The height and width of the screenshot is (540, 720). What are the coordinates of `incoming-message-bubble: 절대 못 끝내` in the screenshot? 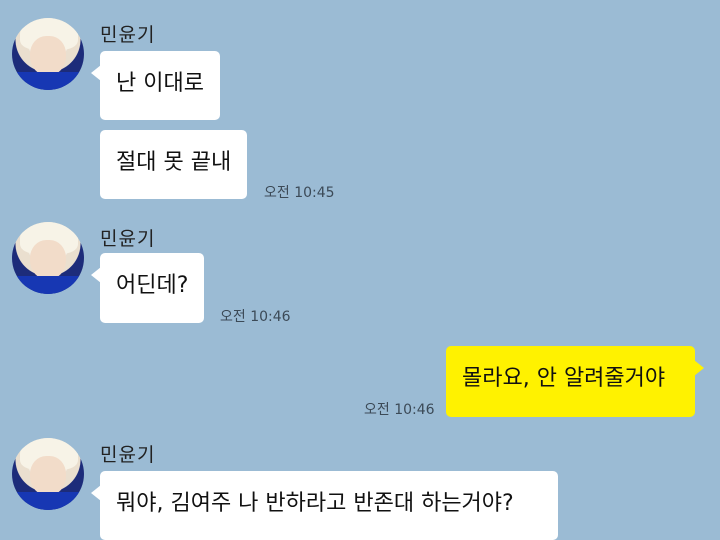 It's located at (174, 164).